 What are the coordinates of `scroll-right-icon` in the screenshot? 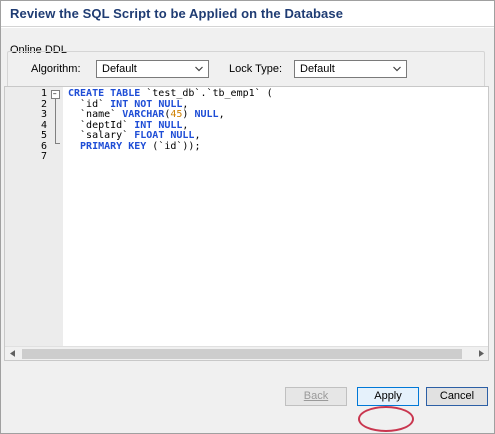 It's located at (481, 354).